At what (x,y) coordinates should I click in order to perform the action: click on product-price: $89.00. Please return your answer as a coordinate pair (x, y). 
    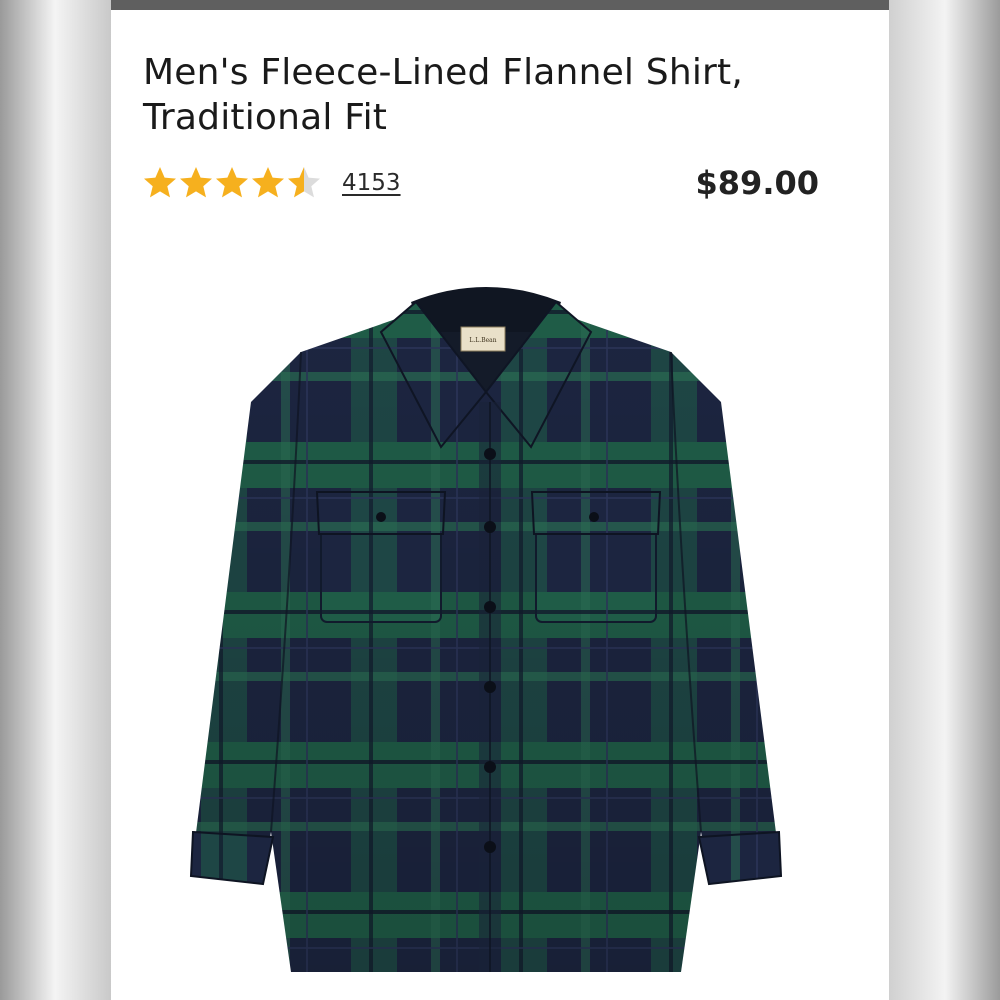
    Looking at the image, I should click on (757, 183).